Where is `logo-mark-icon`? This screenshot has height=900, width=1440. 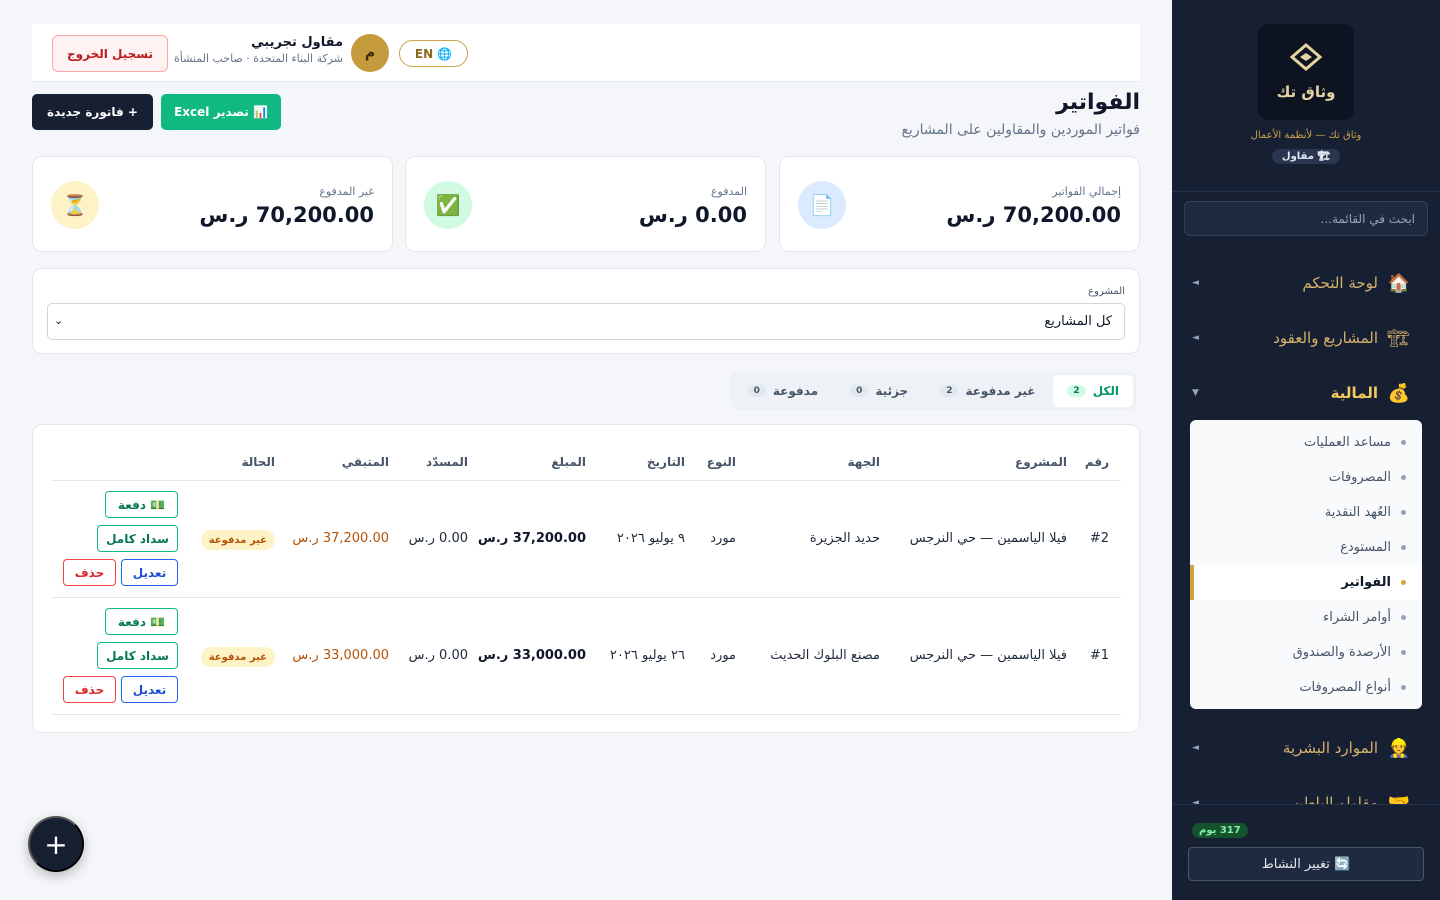
logo-mark-icon is located at coordinates (1306, 57).